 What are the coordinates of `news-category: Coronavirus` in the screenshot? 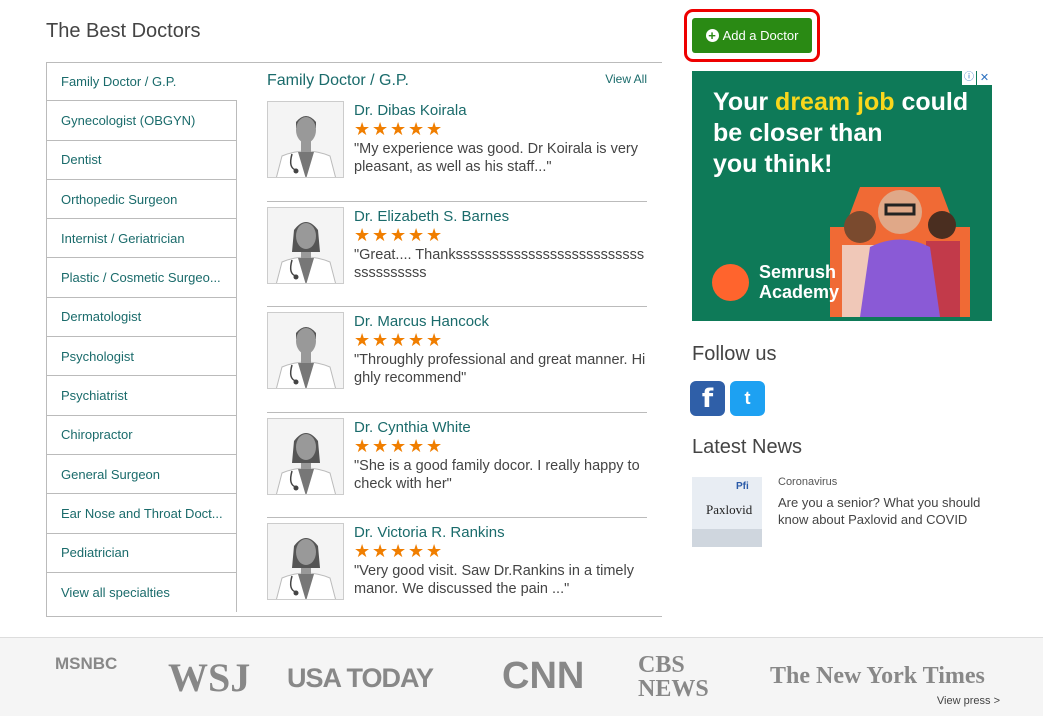 It's located at (808, 482).